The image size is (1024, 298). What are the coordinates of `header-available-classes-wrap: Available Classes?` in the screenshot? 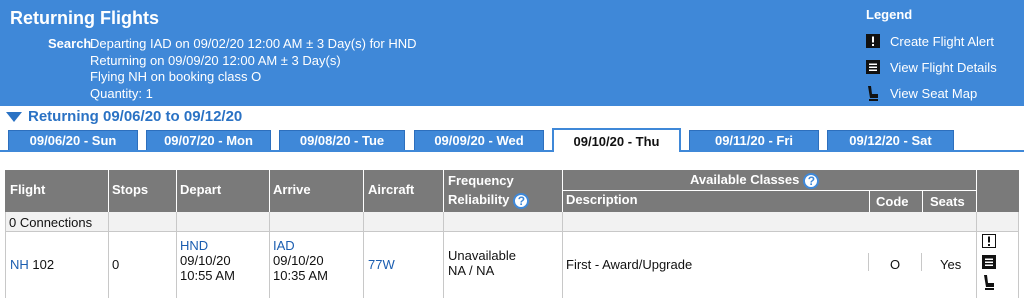 It's located at (755, 180).